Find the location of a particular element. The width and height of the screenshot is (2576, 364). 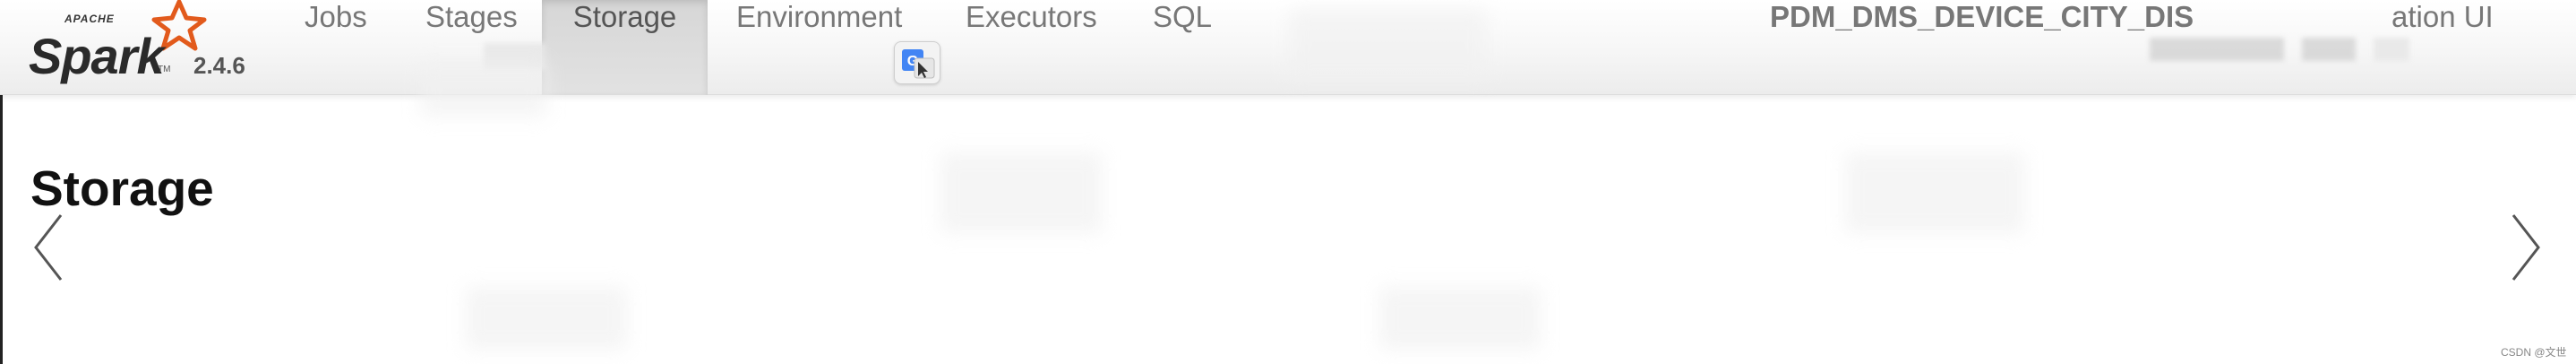

google-translate-icon: G is located at coordinates (918, 64).